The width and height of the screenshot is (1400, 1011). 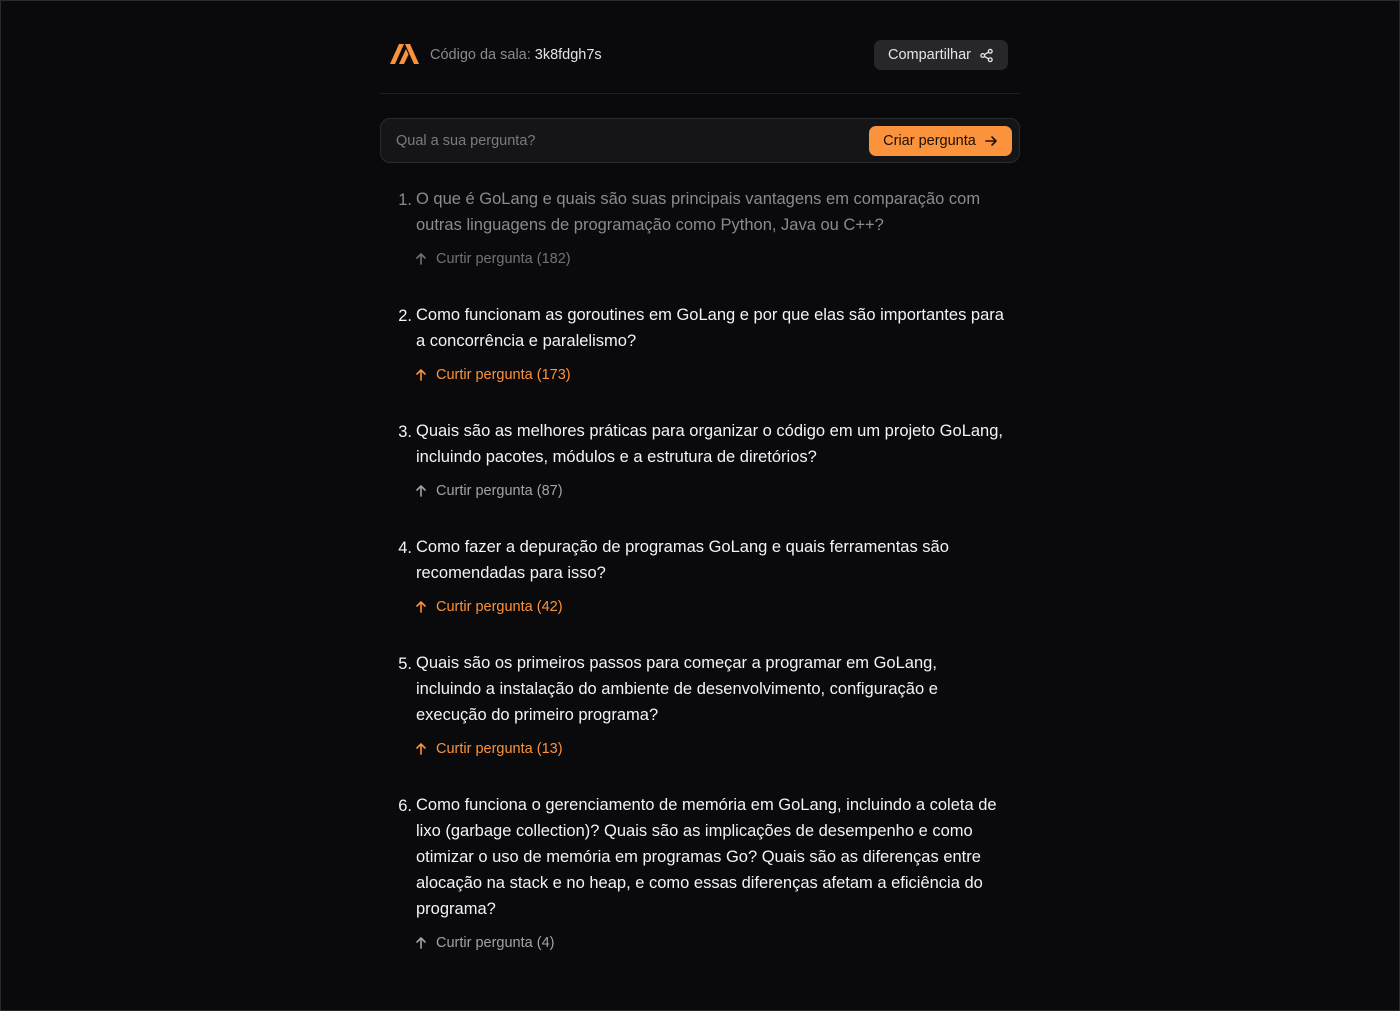 I want to click on like-count-label: Curtir pergunta (182), so click(x=503, y=259).